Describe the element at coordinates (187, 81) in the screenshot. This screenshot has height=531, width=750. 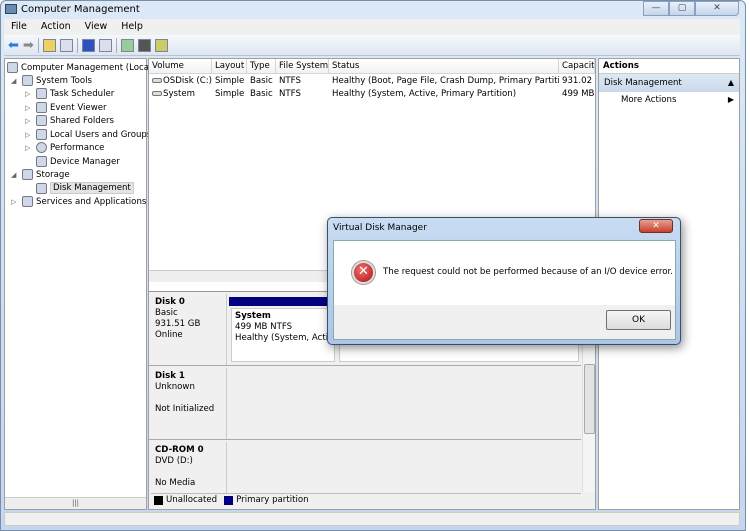
I see `volume-label: OSDisk (C:)` at that location.